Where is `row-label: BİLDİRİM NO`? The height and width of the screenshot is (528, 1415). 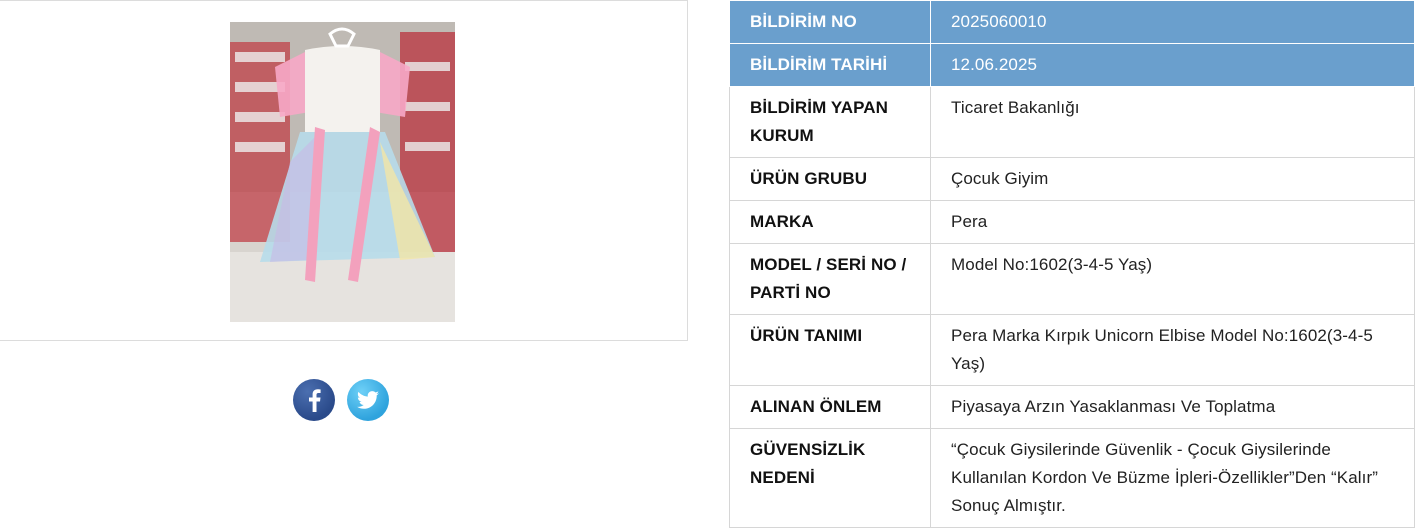
row-label: BİLDİRİM NO is located at coordinates (830, 22).